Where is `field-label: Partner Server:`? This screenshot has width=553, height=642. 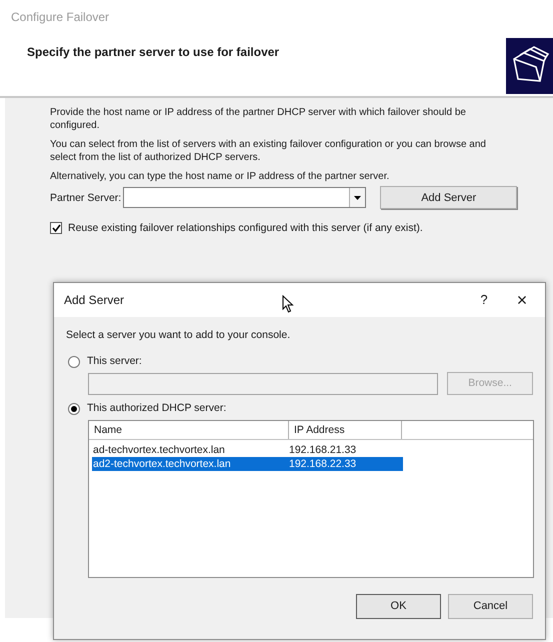
field-label: Partner Server: is located at coordinates (86, 197).